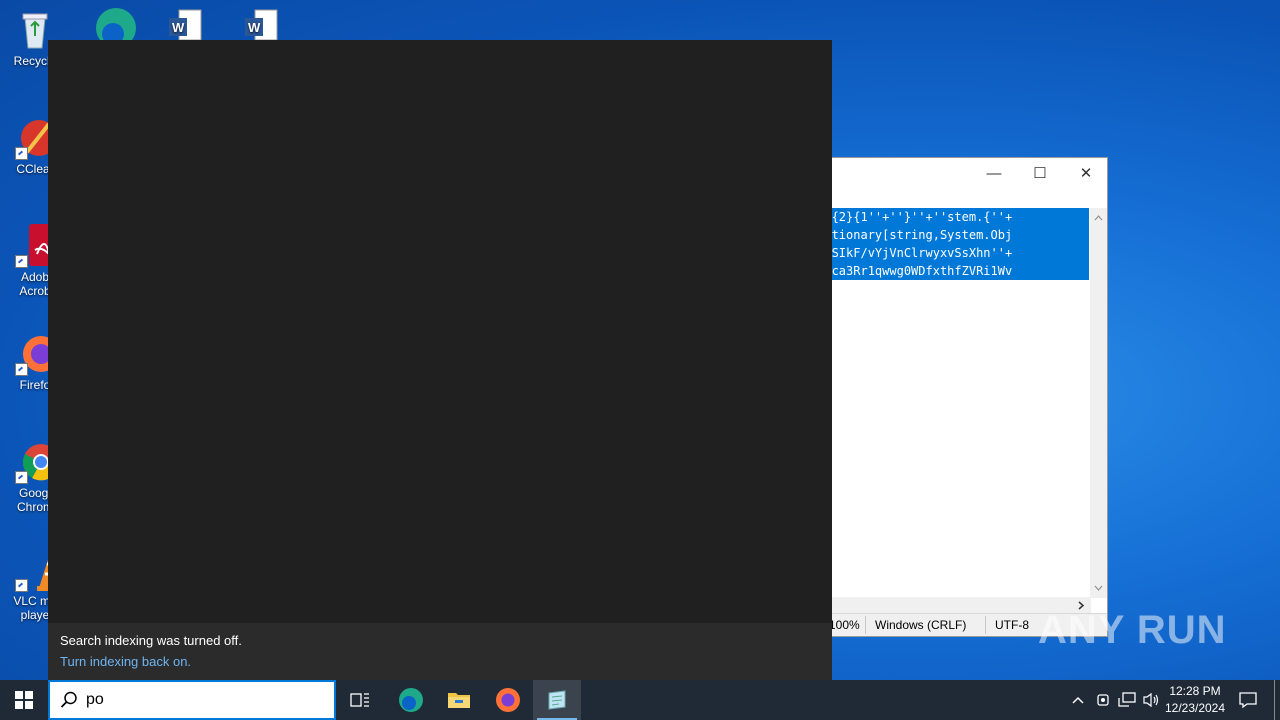 This screenshot has height=720, width=1280. Describe the element at coordinates (1132, 630) in the screenshot. I see `anyrun-watermark: ANY RUN` at that location.